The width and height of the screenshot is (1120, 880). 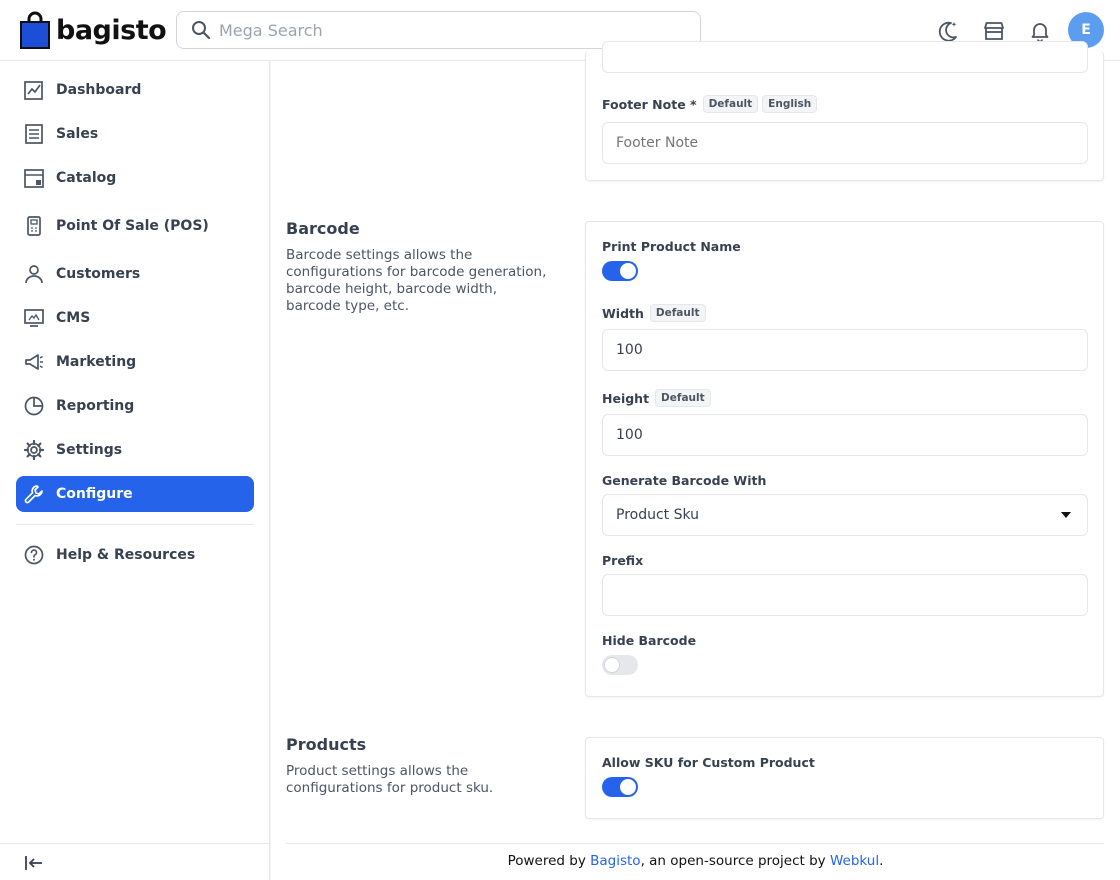 I want to click on sidebar-item-label: Reporting, so click(x=95, y=406).